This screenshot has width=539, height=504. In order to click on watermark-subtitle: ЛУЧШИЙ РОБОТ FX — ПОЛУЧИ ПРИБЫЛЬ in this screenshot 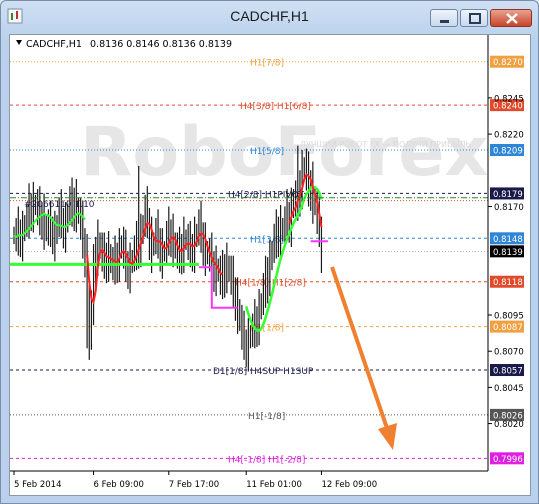, I will do `click(385, 143)`.